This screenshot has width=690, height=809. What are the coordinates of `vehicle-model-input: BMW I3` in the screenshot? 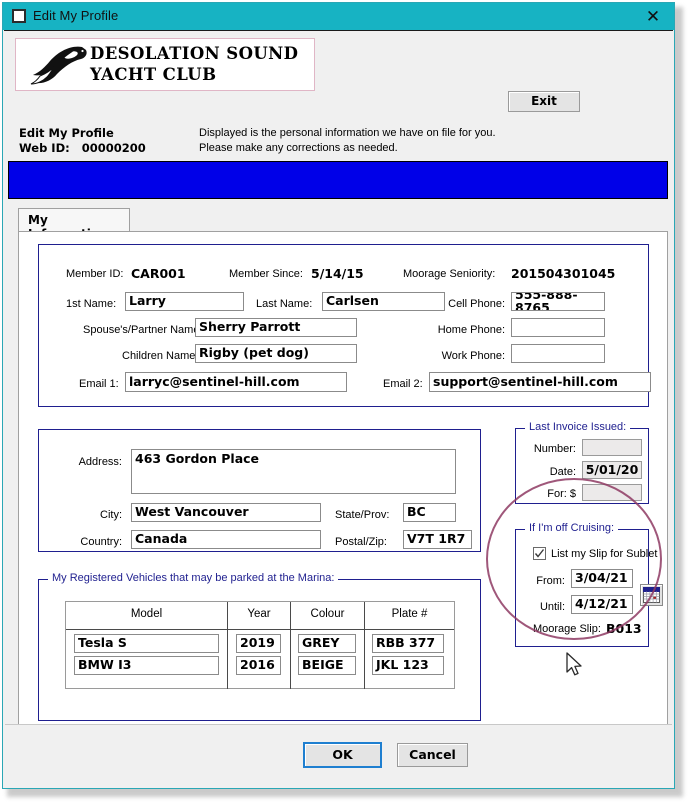 It's located at (146, 665).